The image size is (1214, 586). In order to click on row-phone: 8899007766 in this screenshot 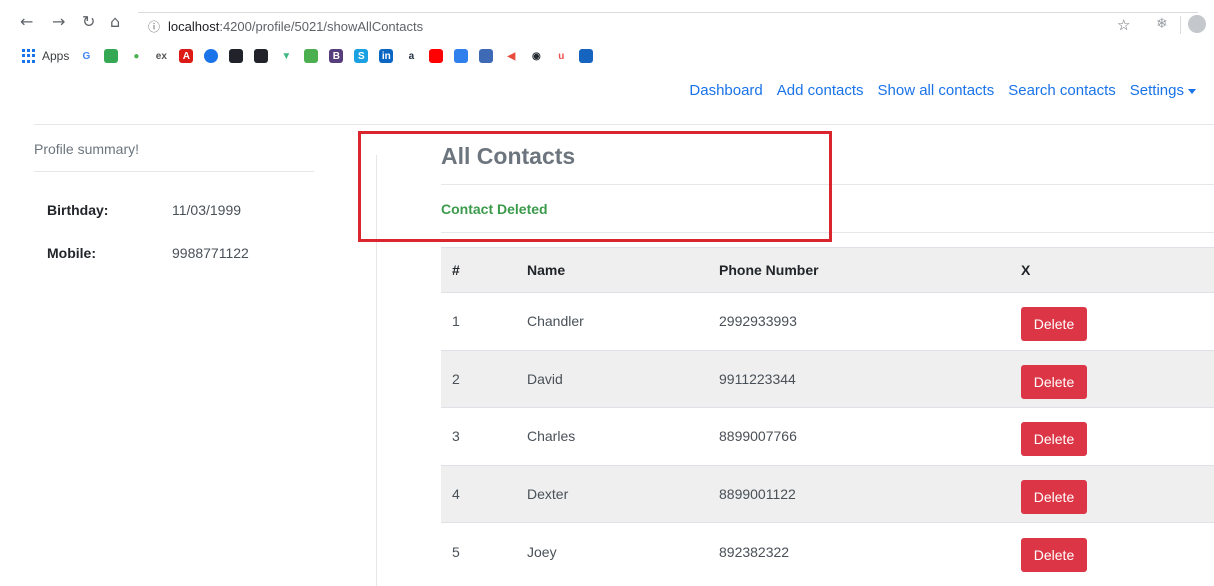, I will do `click(870, 436)`.